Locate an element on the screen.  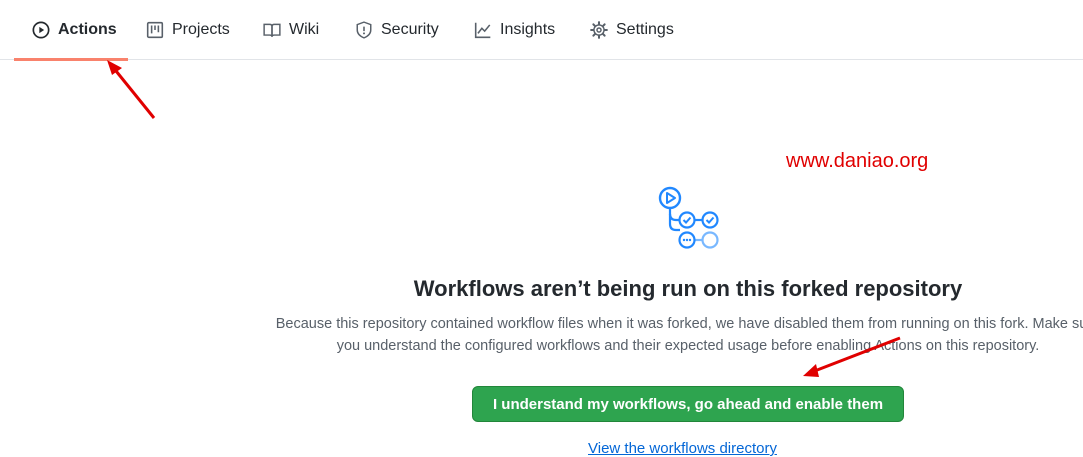
active-tab-underline is located at coordinates (71, 59).